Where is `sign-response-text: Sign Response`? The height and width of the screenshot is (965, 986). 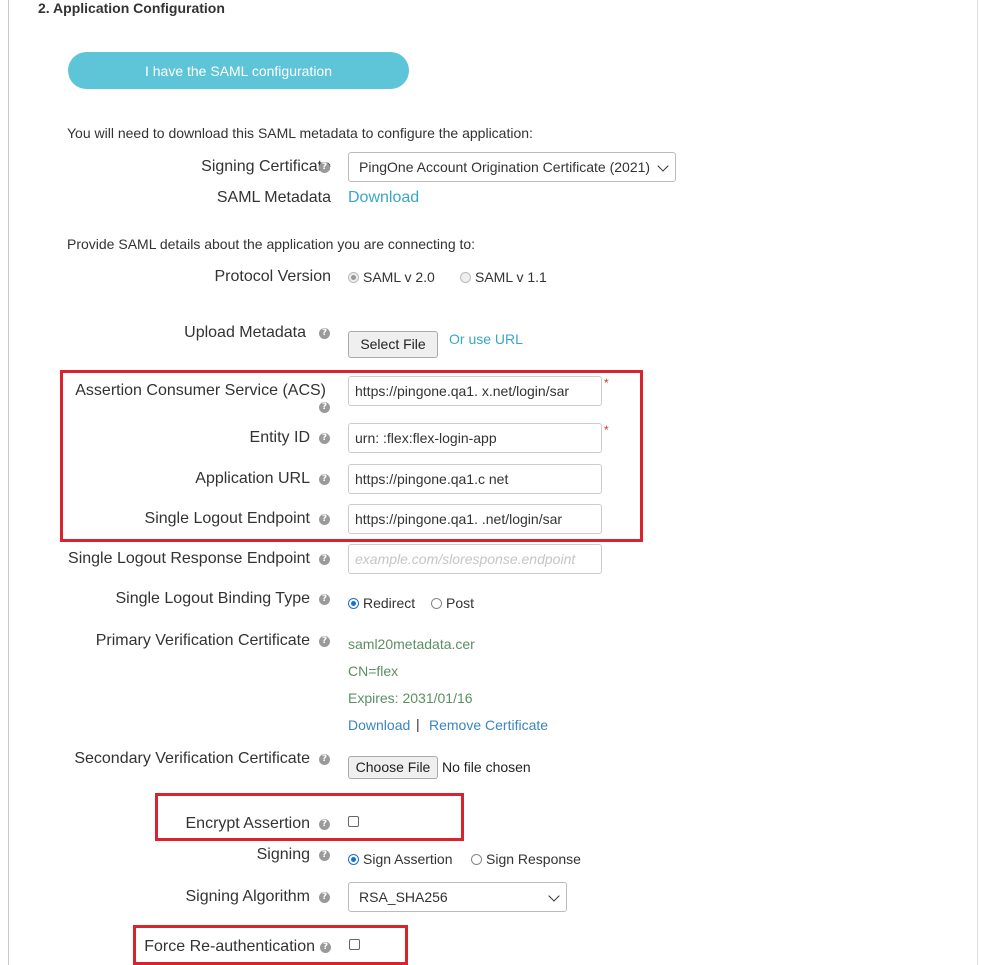 sign-response-text: Sign Response is located at coordinates (533, 859).